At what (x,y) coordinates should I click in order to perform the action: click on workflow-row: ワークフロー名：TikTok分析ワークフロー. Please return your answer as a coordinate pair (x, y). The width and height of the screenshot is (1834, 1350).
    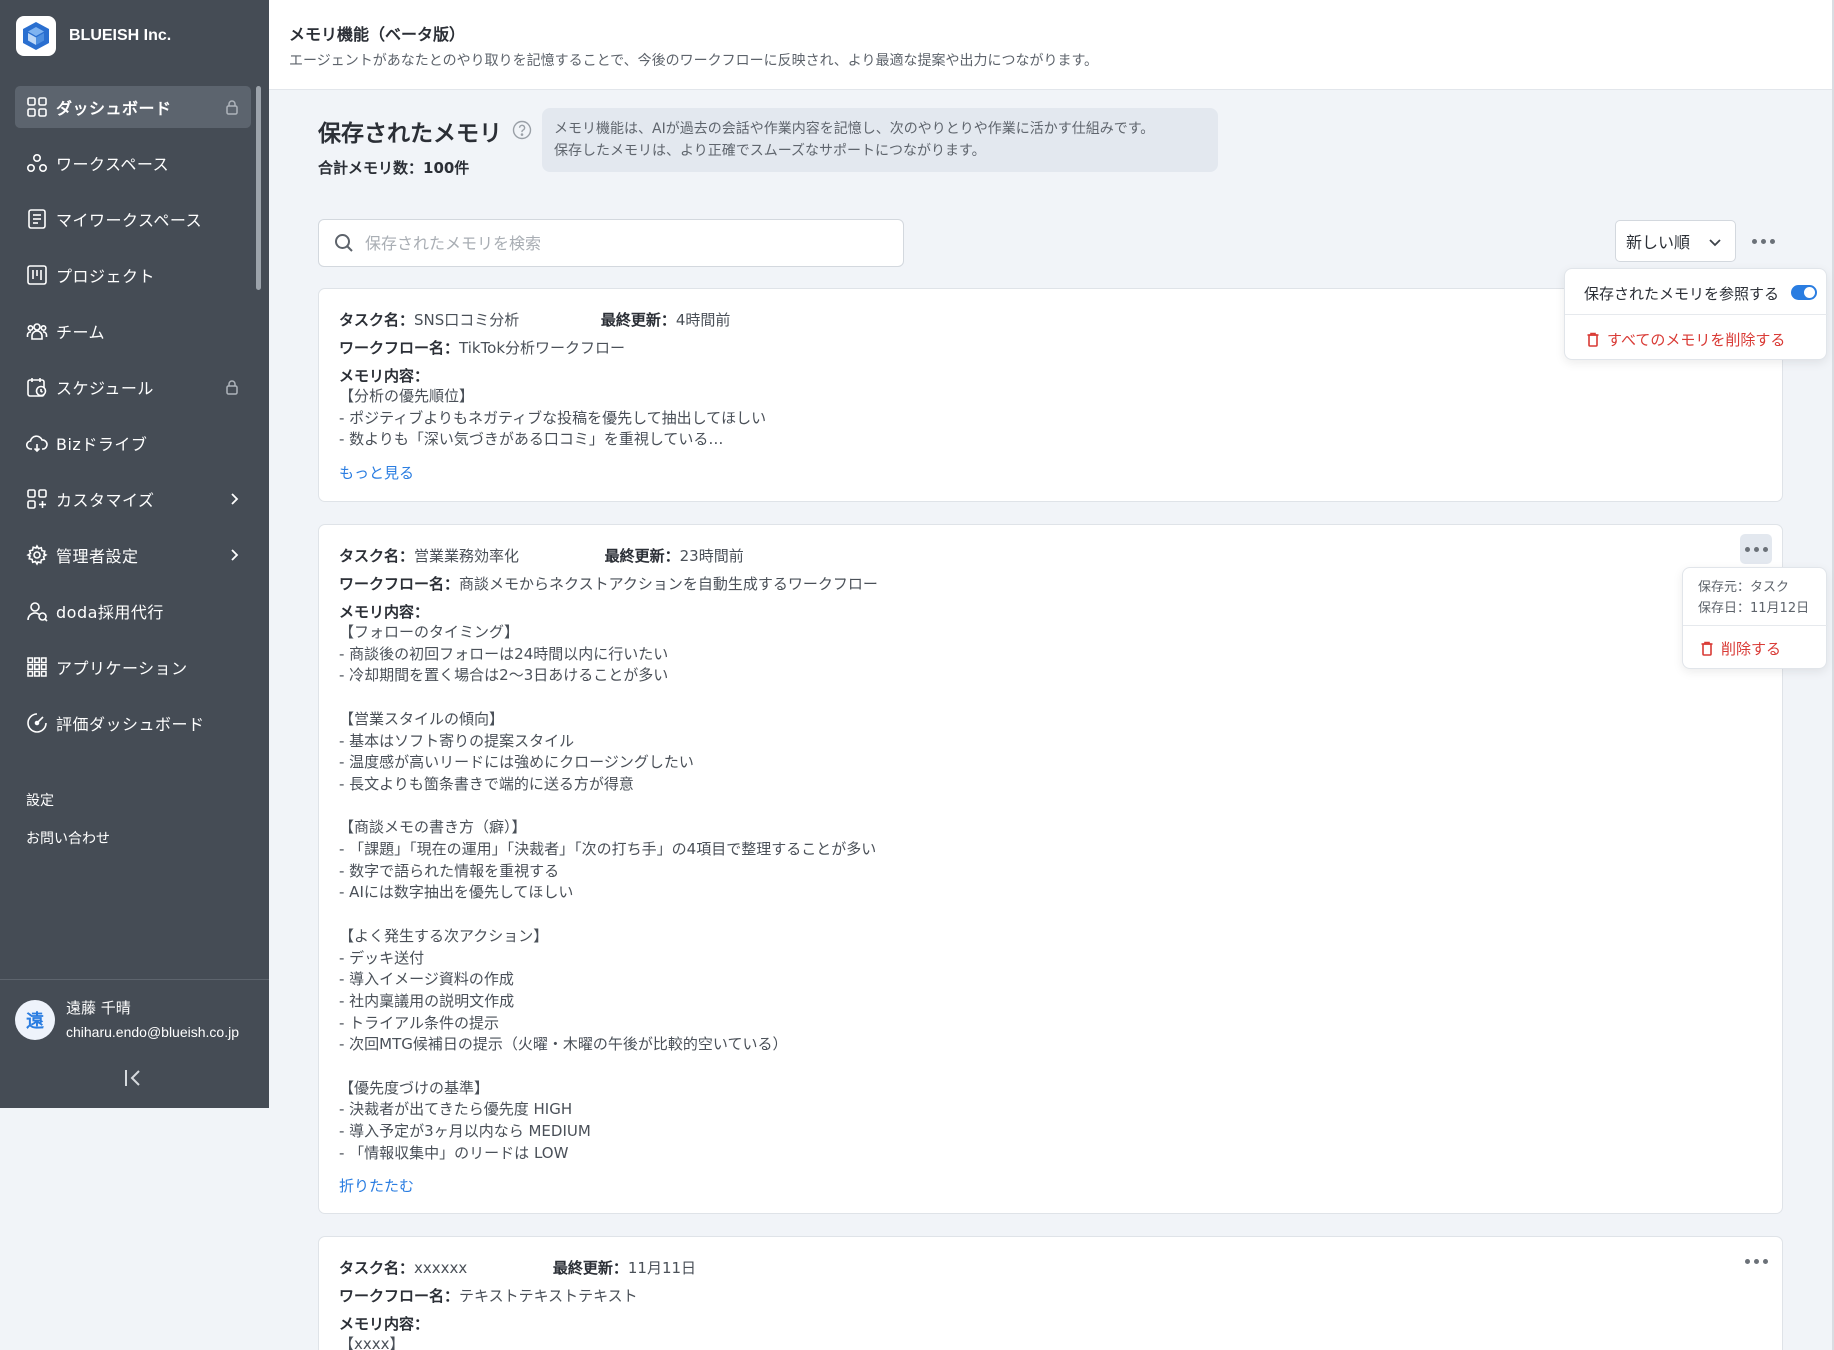
    Looking at the image, I should click on (482, 347).